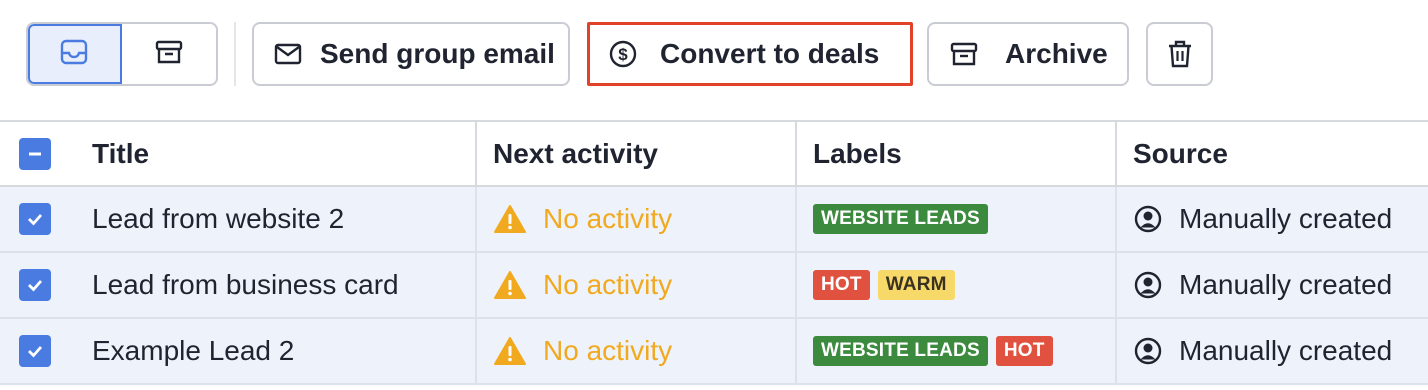  I want to click on send-group-email-button: Send group email, so click(411, 54).